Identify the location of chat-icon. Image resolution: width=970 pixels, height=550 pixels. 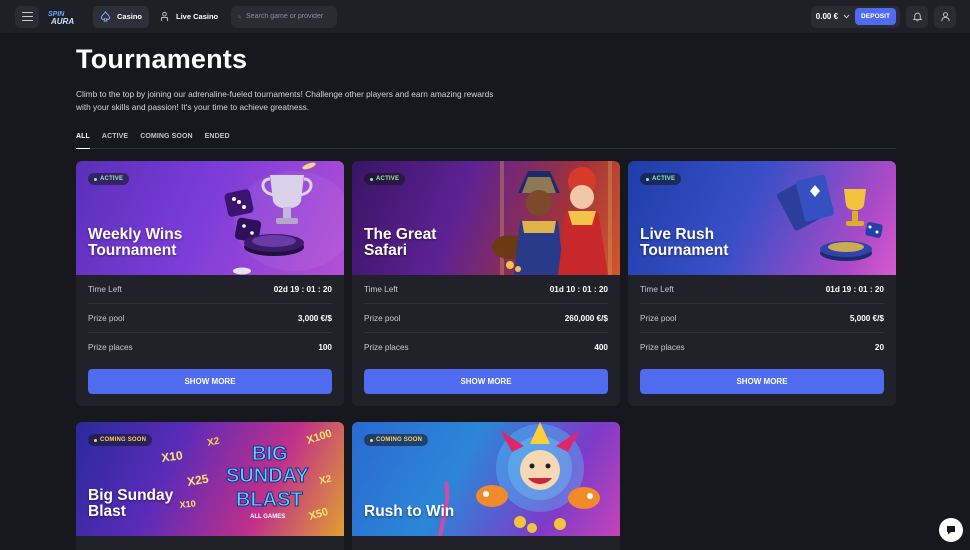
(951, 530).